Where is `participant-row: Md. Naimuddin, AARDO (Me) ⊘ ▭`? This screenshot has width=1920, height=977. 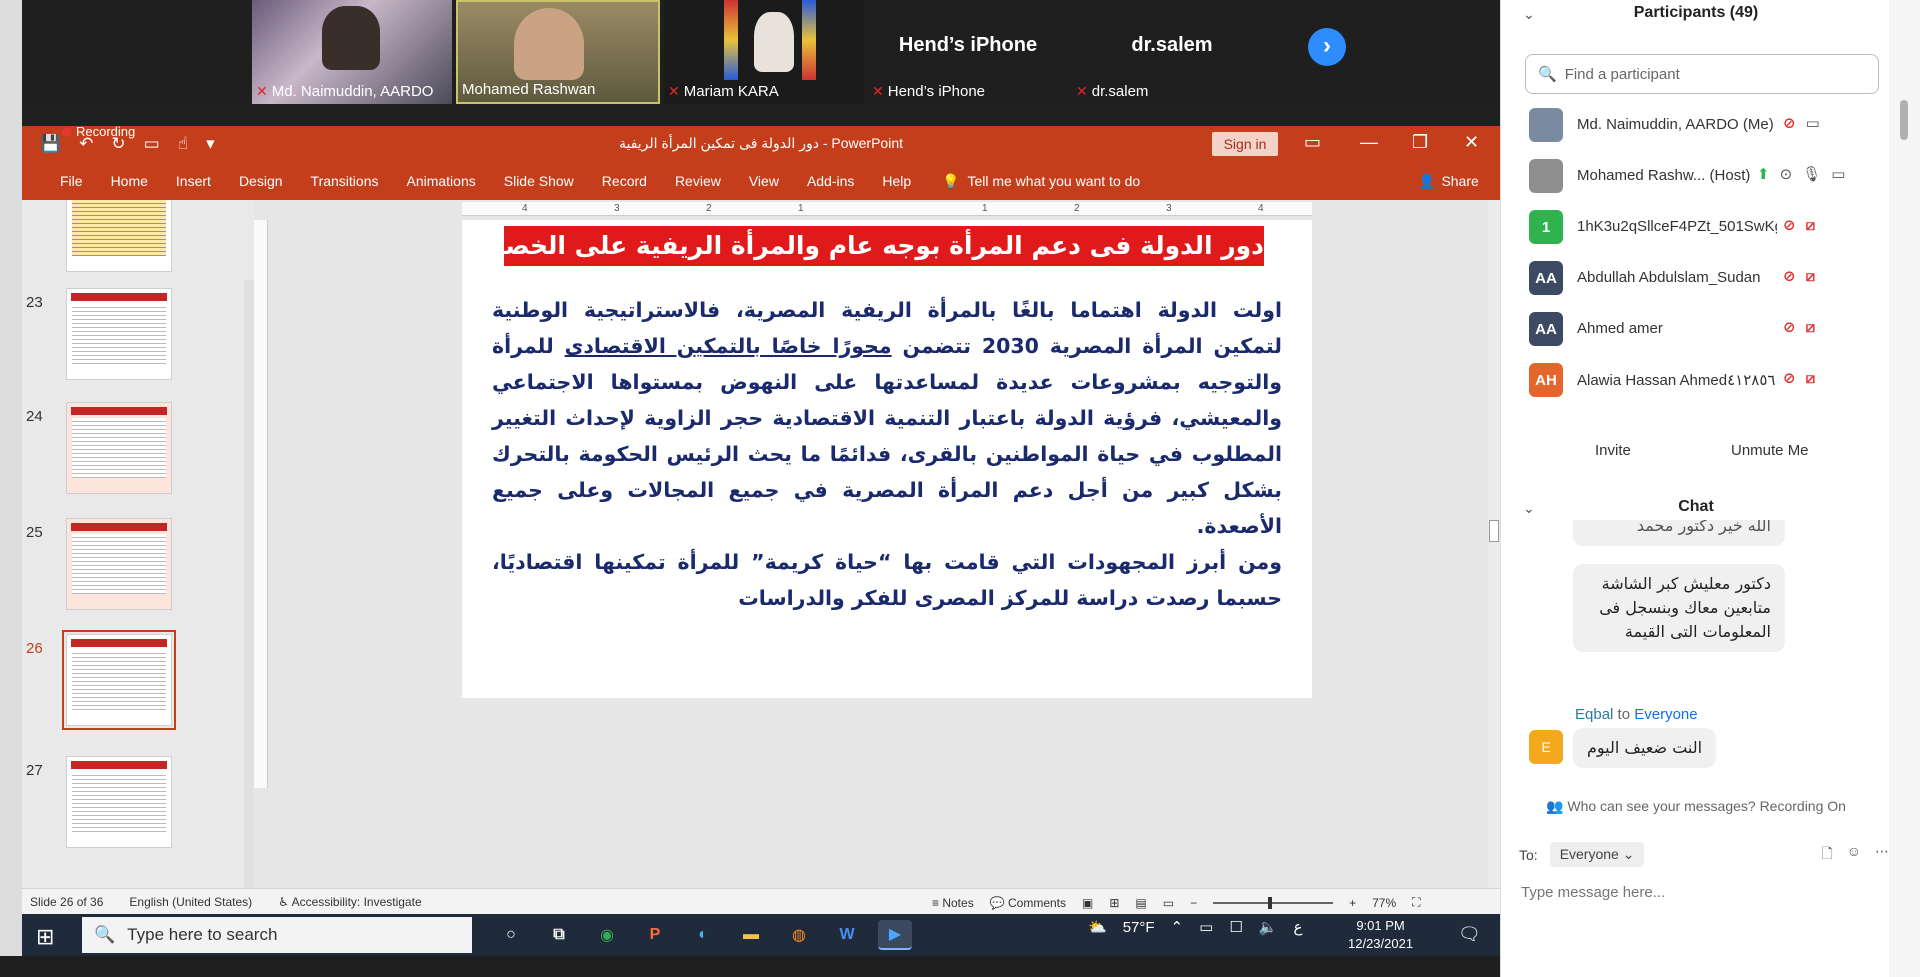
participant-row: Md. Naimuddin, AARDO (Me) ⊘ ▭ is located at coordinates (1696, 125).